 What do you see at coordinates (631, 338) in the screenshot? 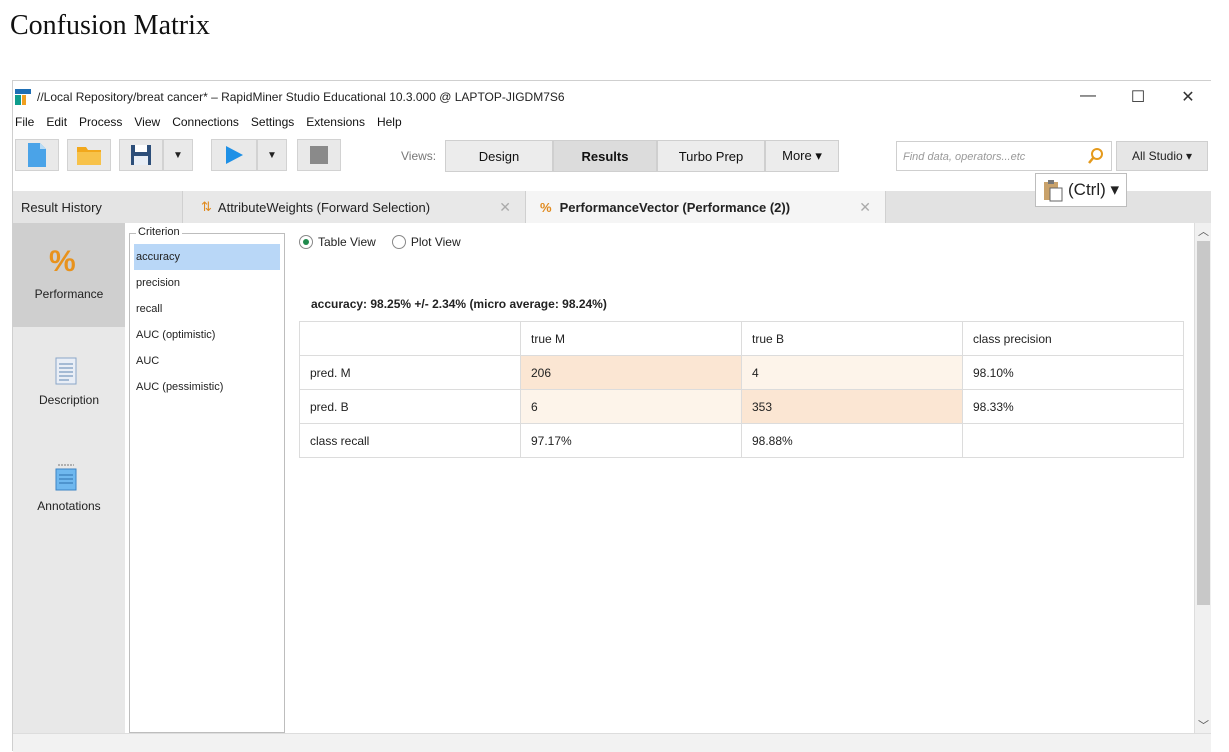
I see `table-header-cell: true M` at bounding box center [631, 338].